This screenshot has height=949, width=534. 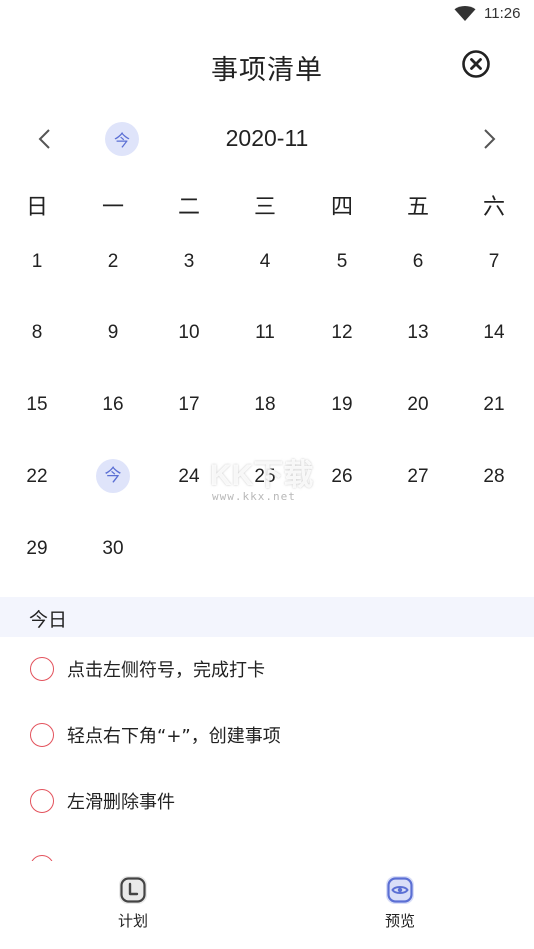 What do you see at coordinates (265, 405) in the screenshot?
I see `calendar-day: 18` at bounding box center [265, 405].